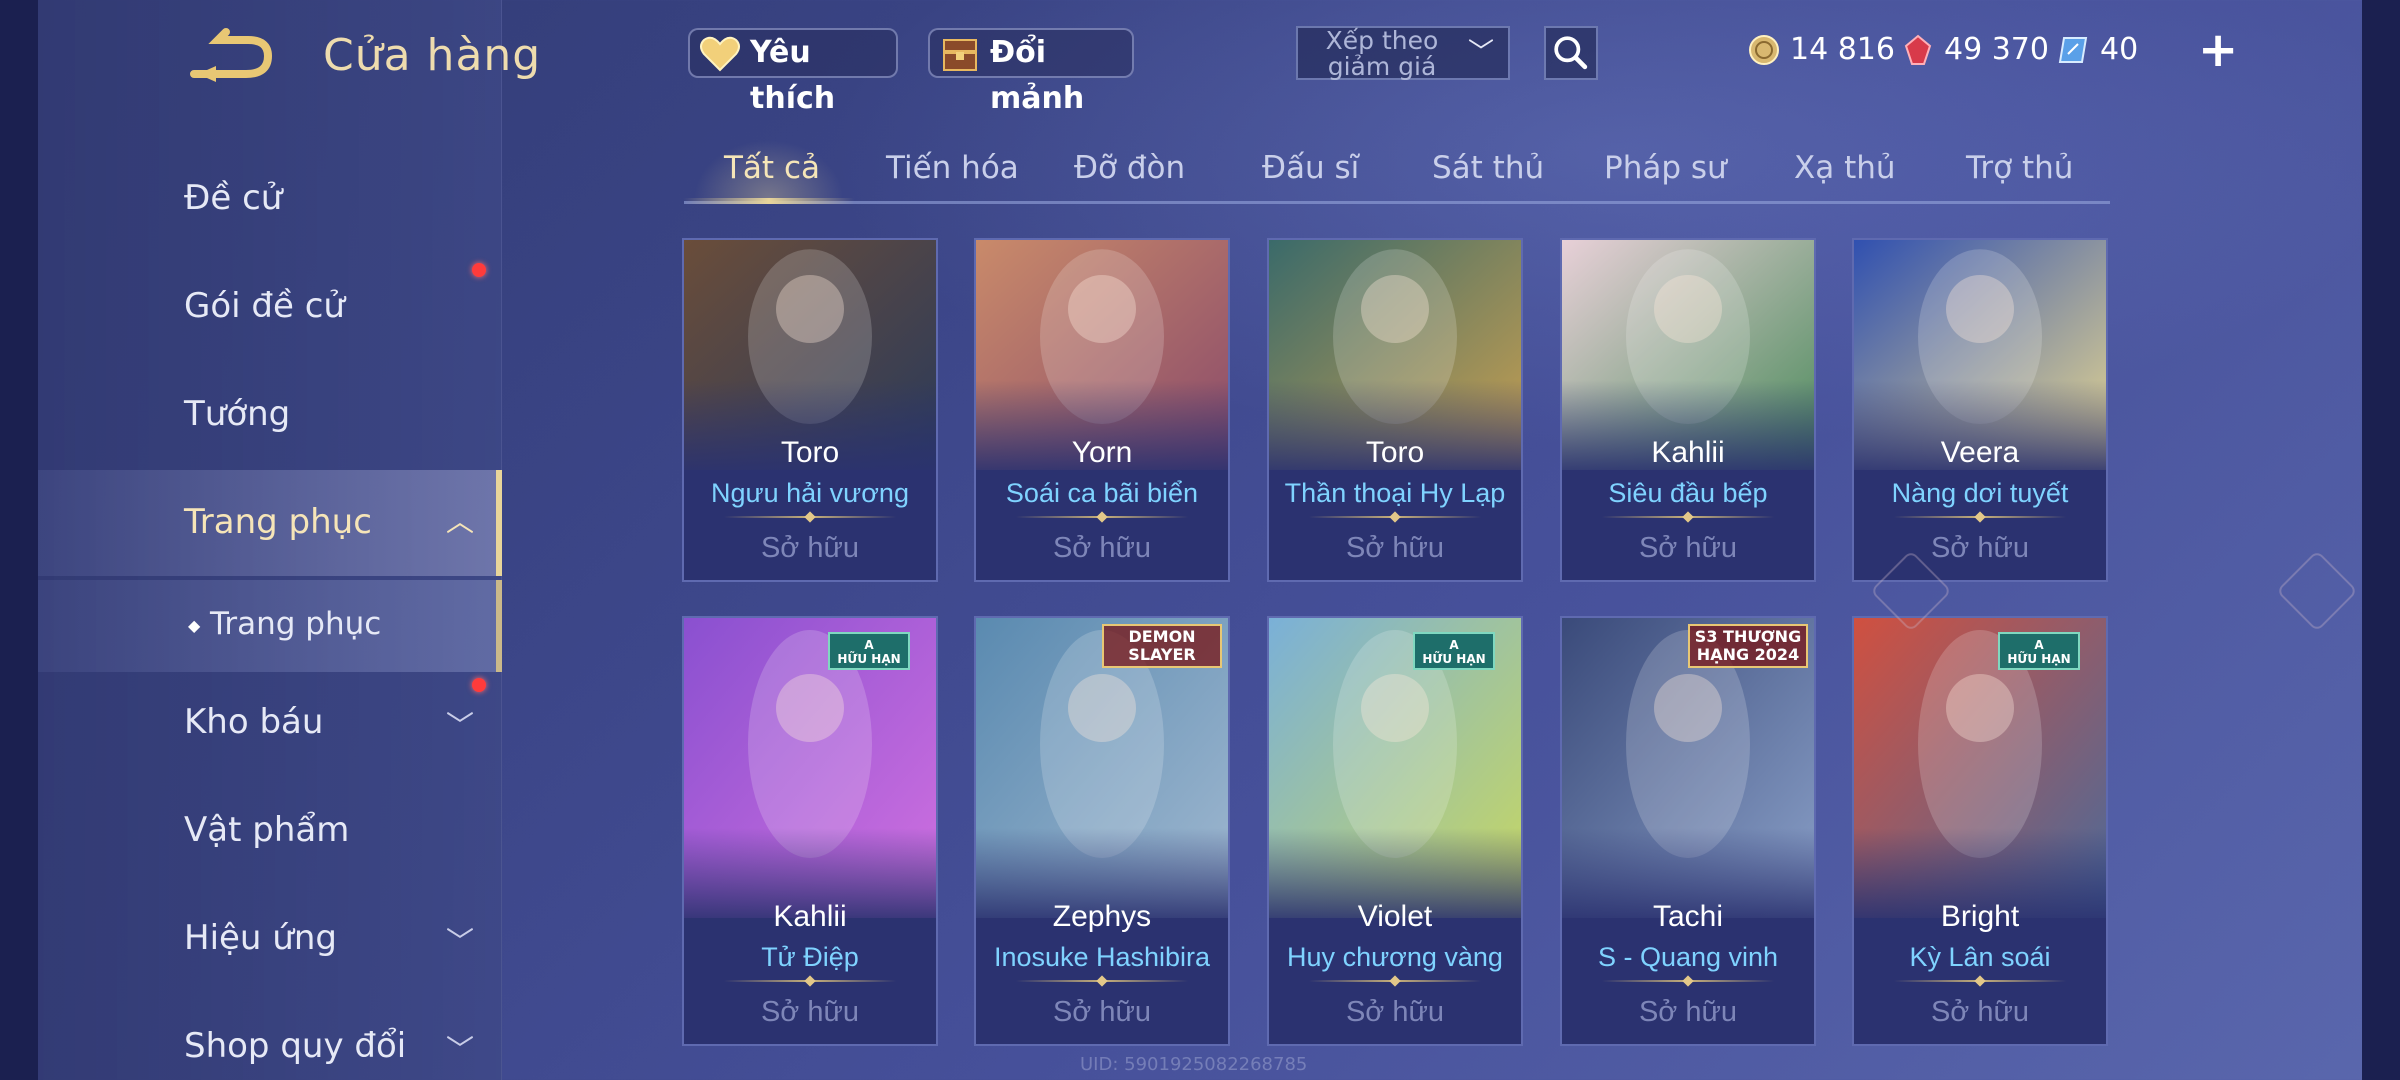 The image size is (2400, 1080). What do you see at coordinates (1845, 168) in the screenshot?
I see `tab-marksman: Xạ thủ` at bounding box center [1845, 168].